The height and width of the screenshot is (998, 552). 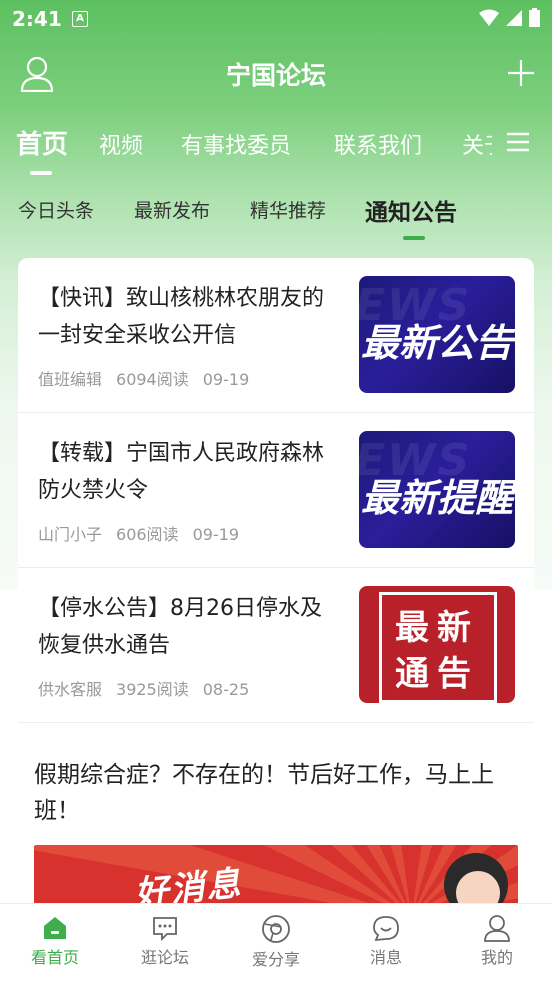 I want to click on tab-about: 关于, so click(x=477, y=144).